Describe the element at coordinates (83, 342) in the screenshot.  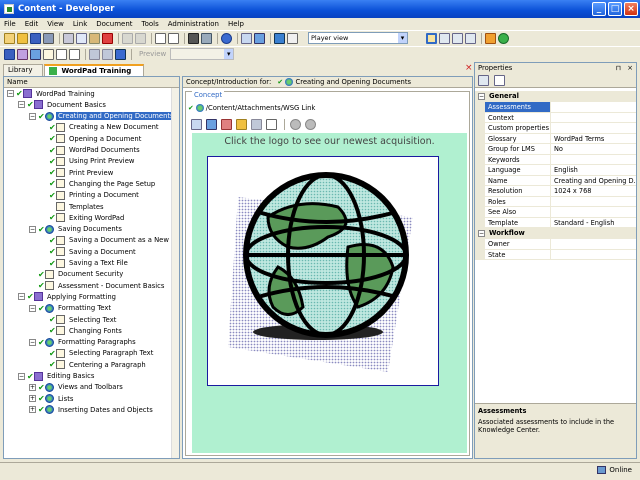
I see `tree-item: − ✔ Formatting Paragraphs` at that location.